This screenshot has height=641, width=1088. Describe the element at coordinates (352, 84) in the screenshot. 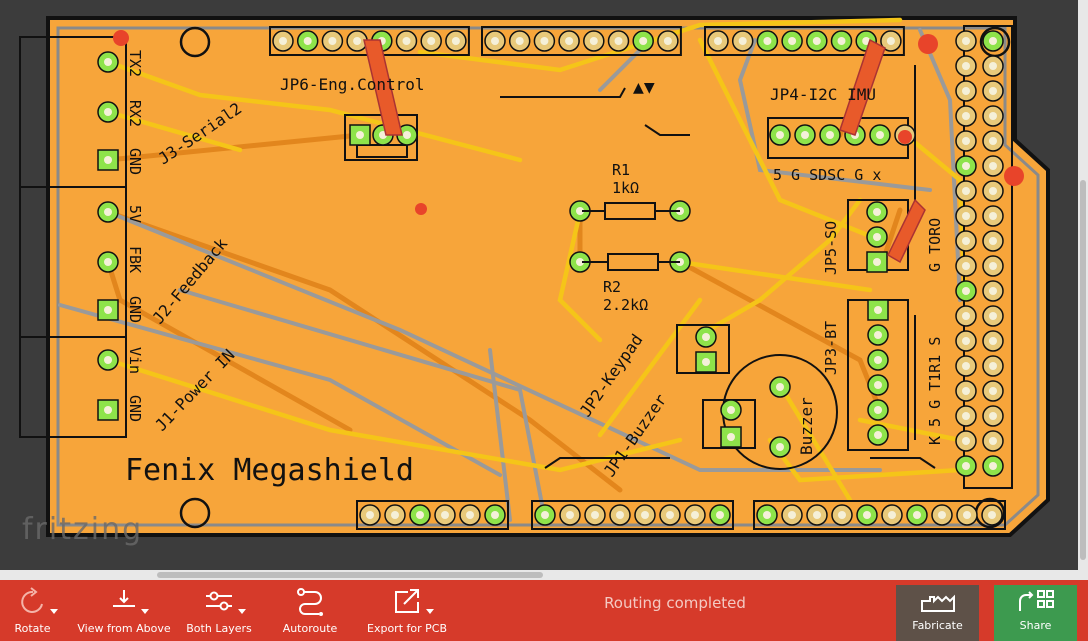

I see `label-eng-control: JP6-Eng.Control` at that location.